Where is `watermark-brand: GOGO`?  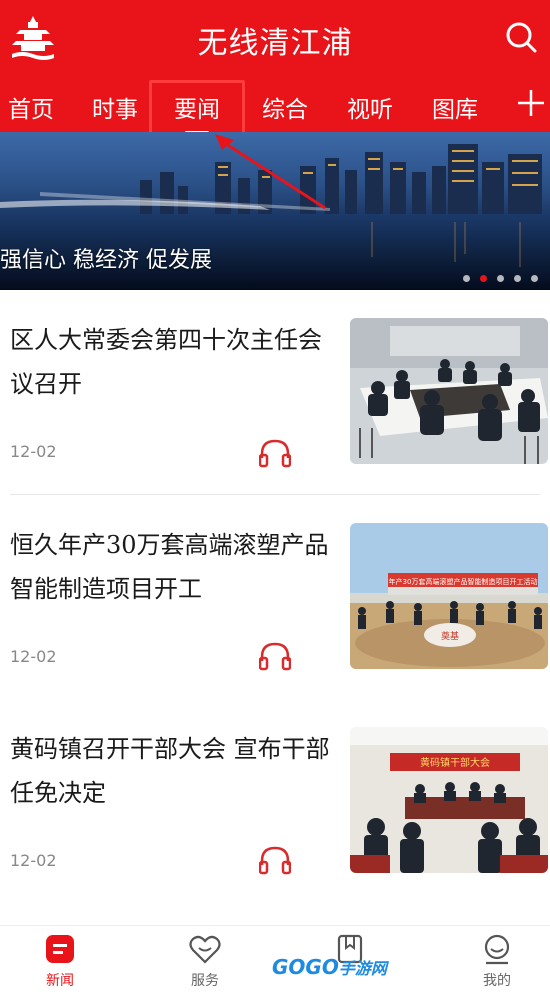 watermark-brand: GOGO is located at coordinates (305, 967).